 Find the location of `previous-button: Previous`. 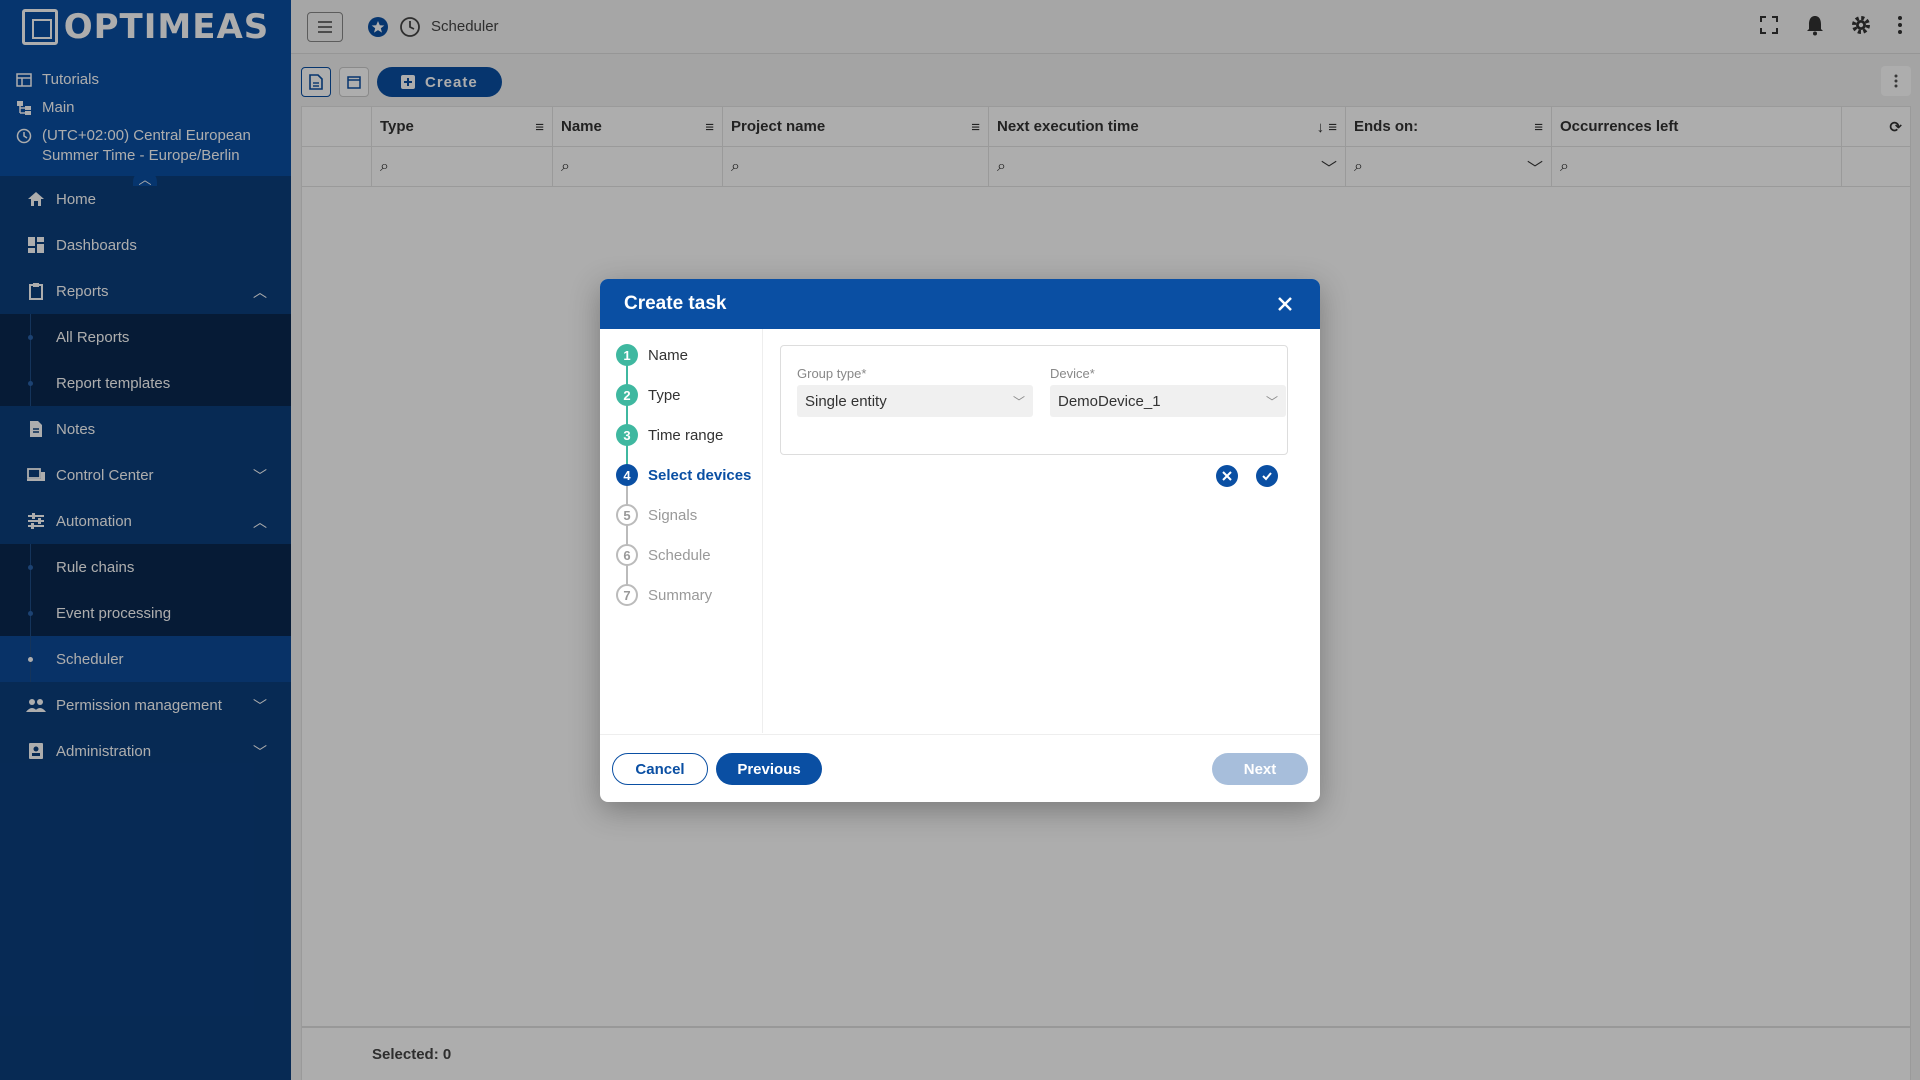

previous-button: Previous is located at coordinates (769, 769).